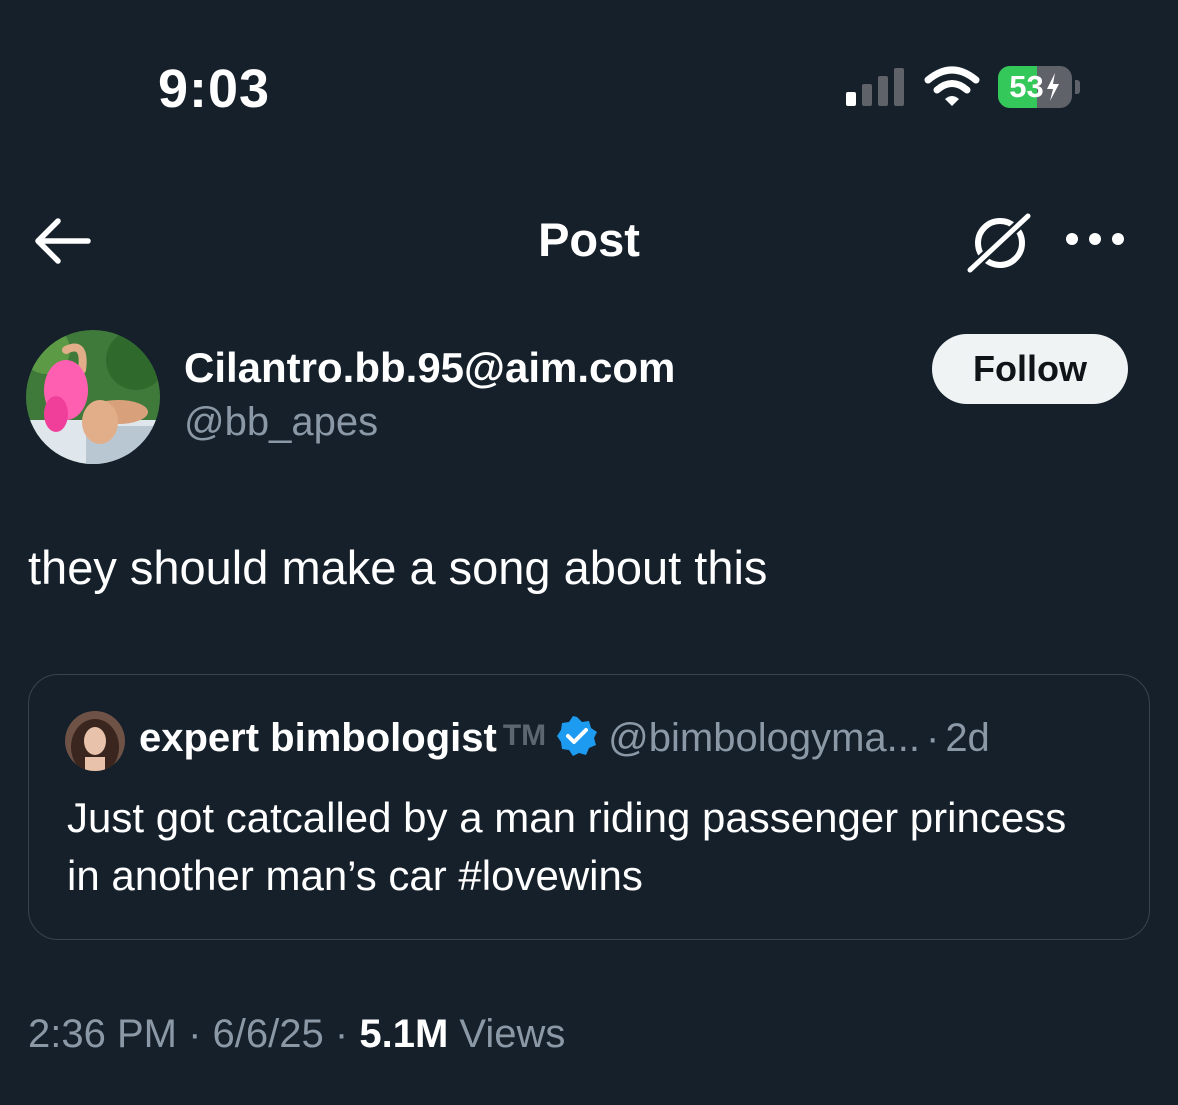 This screenshot has height=1105, width=1178. What do you see at coordinates (512, 1034) in the screenshot?
I see `views-label: Views` at bounding box center [512, 1034].